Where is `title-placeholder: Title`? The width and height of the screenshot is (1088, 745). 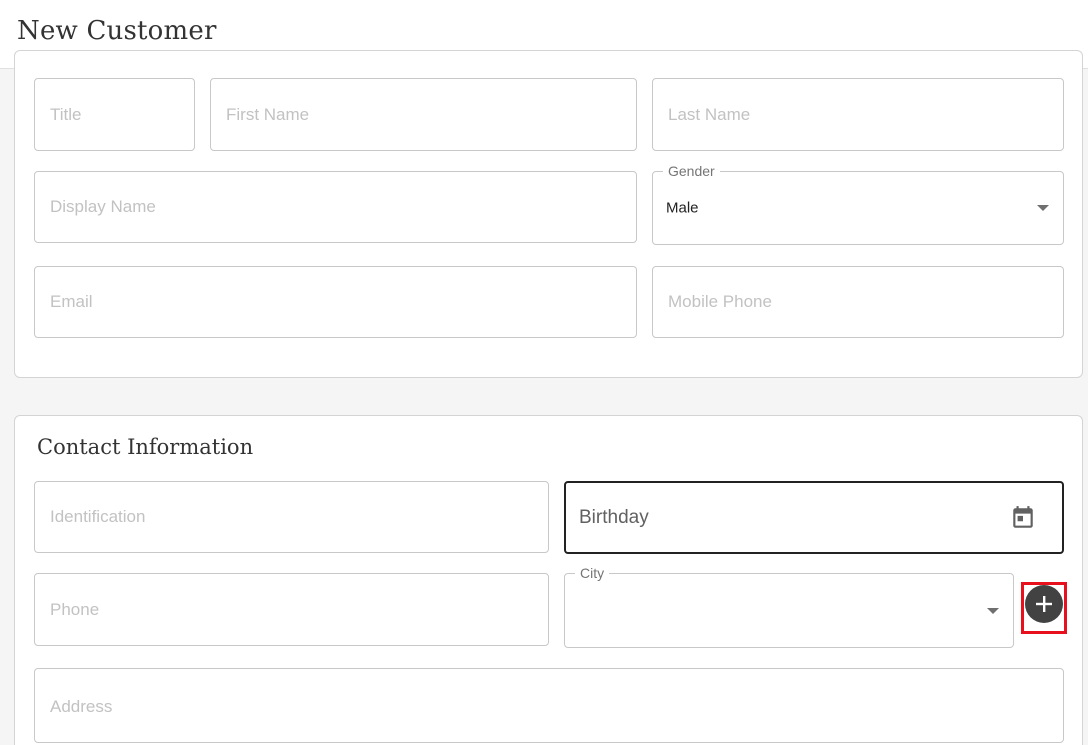
title-placeholder: Title is located at coordinates (66, 114).